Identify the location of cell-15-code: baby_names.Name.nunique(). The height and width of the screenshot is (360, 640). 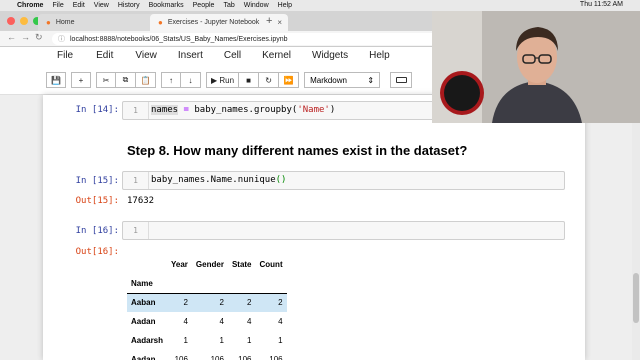
(218, 180).